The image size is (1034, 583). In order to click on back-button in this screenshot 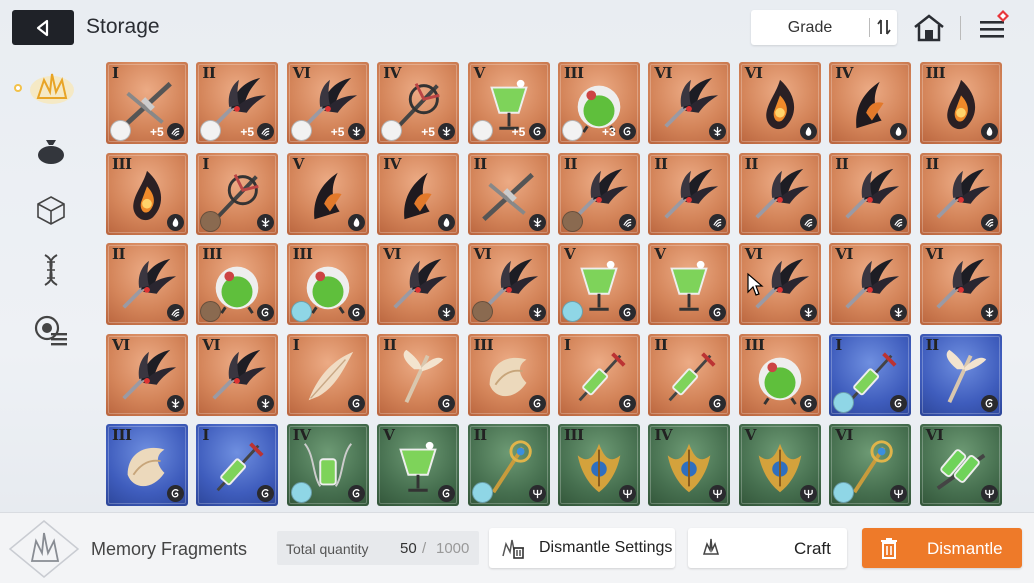, I will do `click(43, 27)`.